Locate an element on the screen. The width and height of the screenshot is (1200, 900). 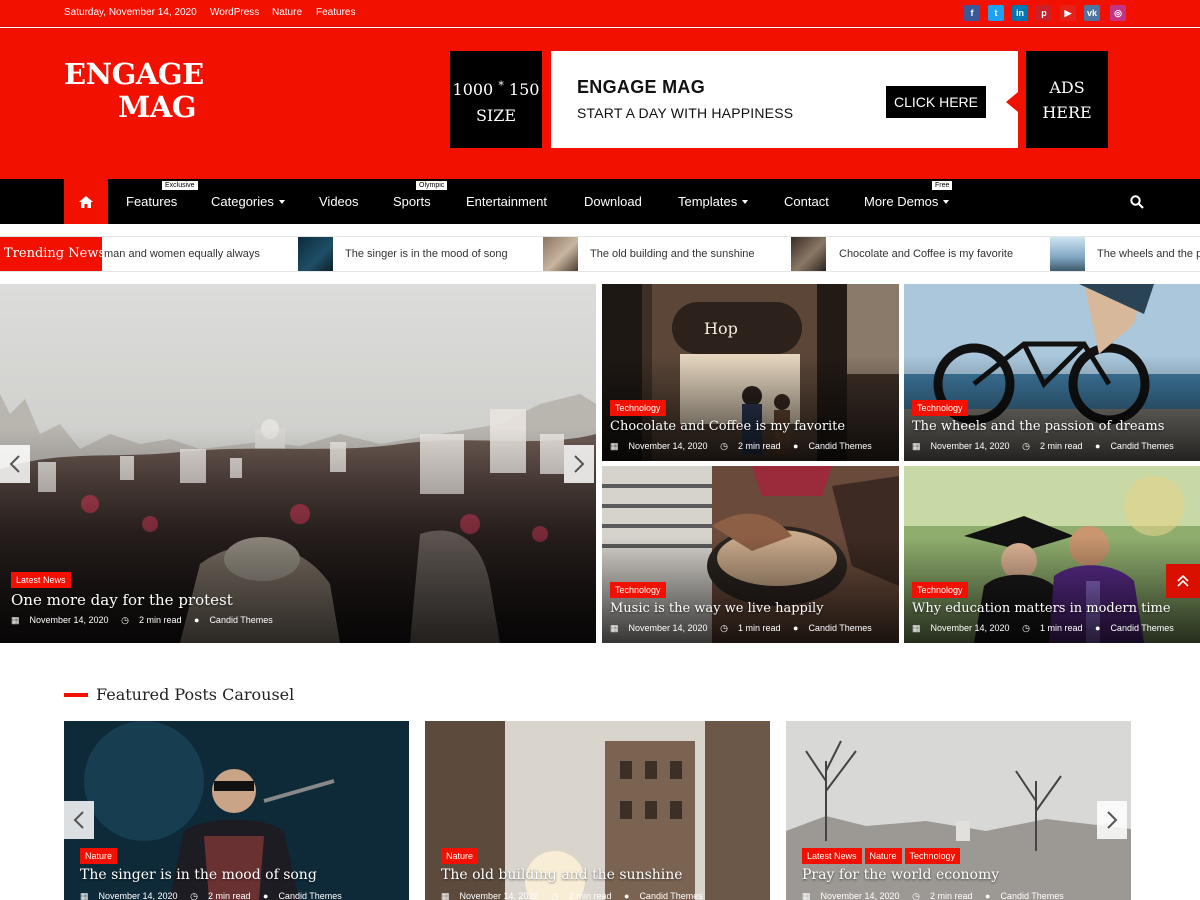
card-title: Pray for the world economy is located at coordinates (900, 875).